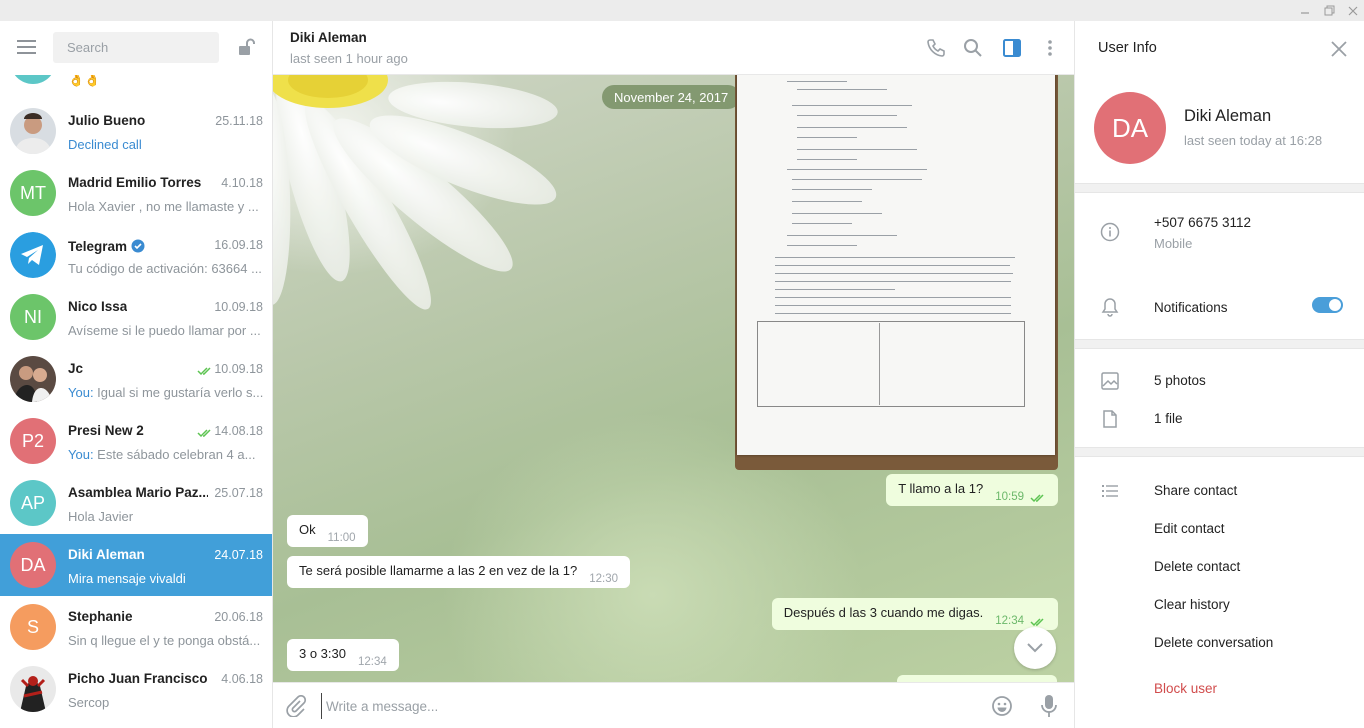 This screenshot has width=1364, height=728. I want to click on peer-name: Diki Aleman, so click(328, 37).